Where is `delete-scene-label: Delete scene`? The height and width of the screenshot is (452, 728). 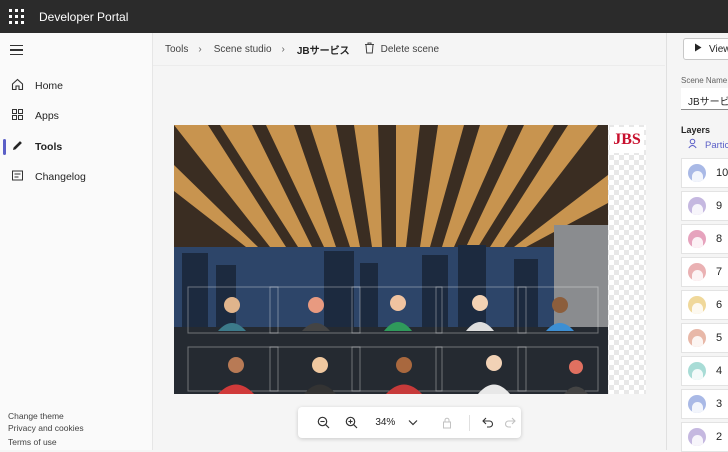 delete-scene-label: Delete scene is located at coordinates (410, 49).